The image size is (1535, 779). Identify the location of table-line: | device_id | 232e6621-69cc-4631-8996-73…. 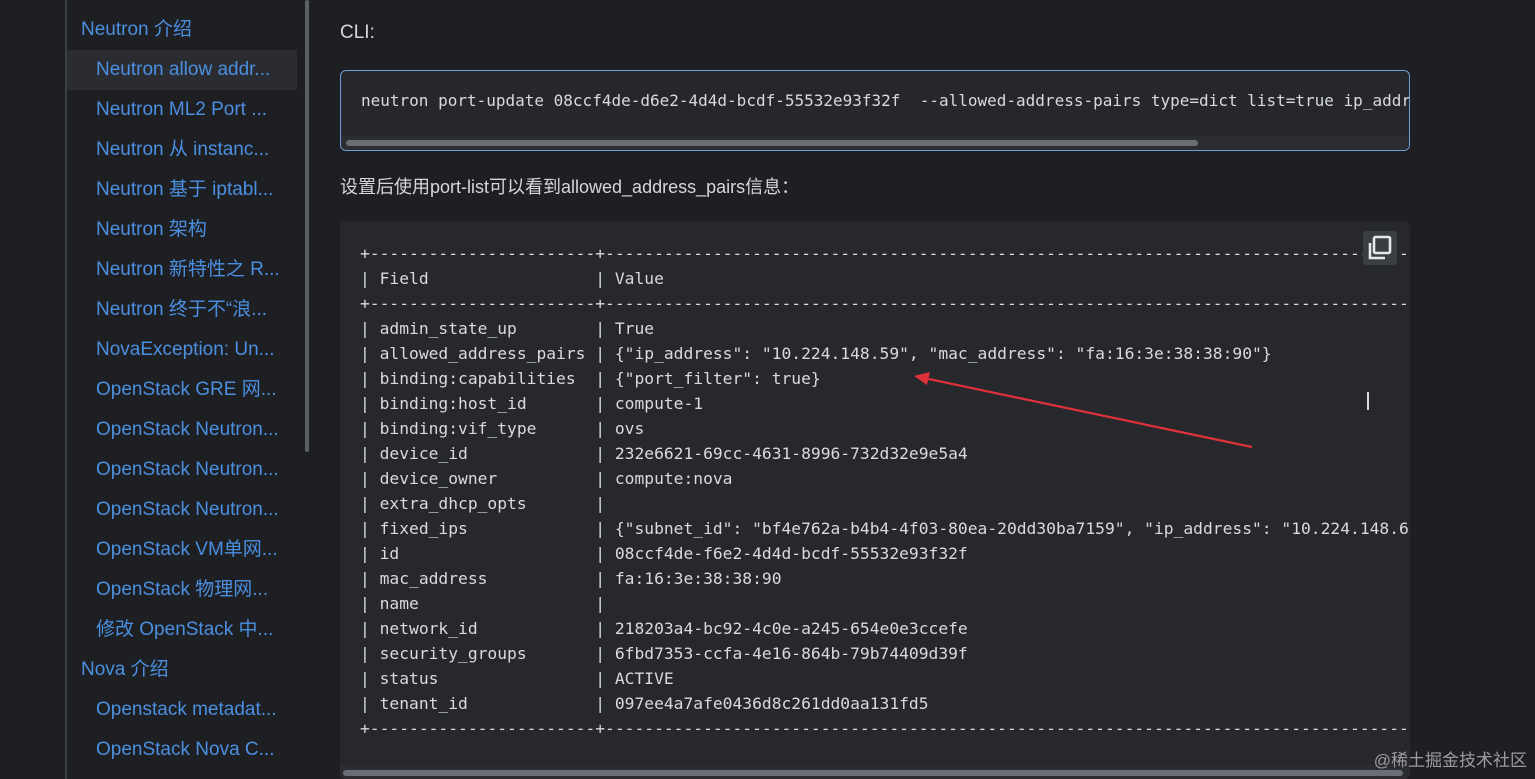
(664, 453).